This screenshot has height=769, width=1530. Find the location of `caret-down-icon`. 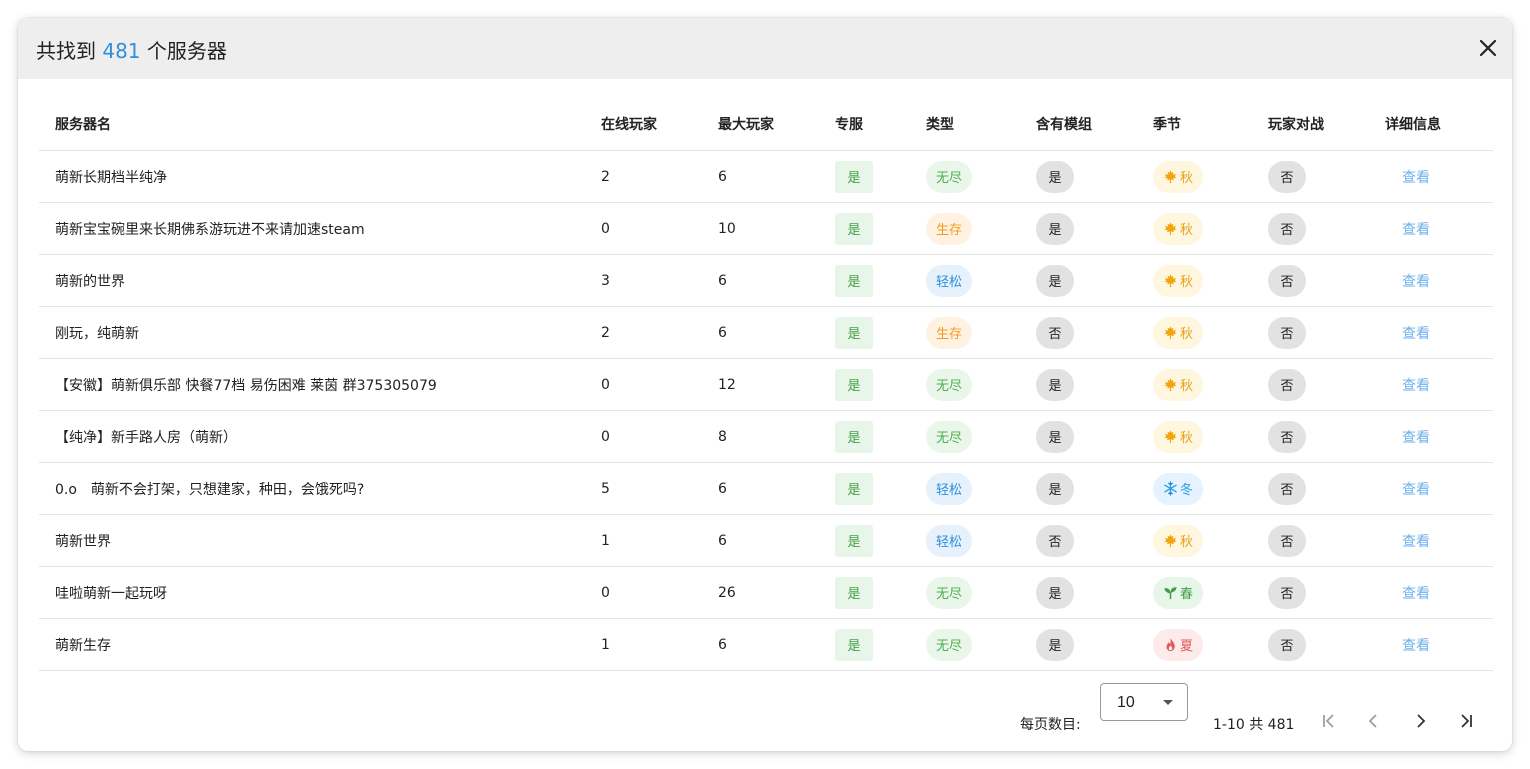

caret-down-icon is located at coordinates (1168, 702).